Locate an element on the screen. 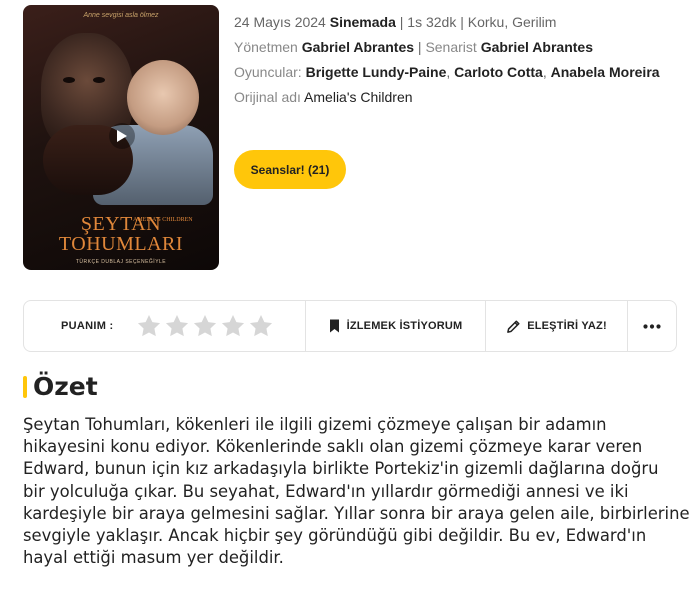 The image size is (698, 589). poster-tagline: Anne sevgisi asla ölmez is located at coordinates (121, 15).